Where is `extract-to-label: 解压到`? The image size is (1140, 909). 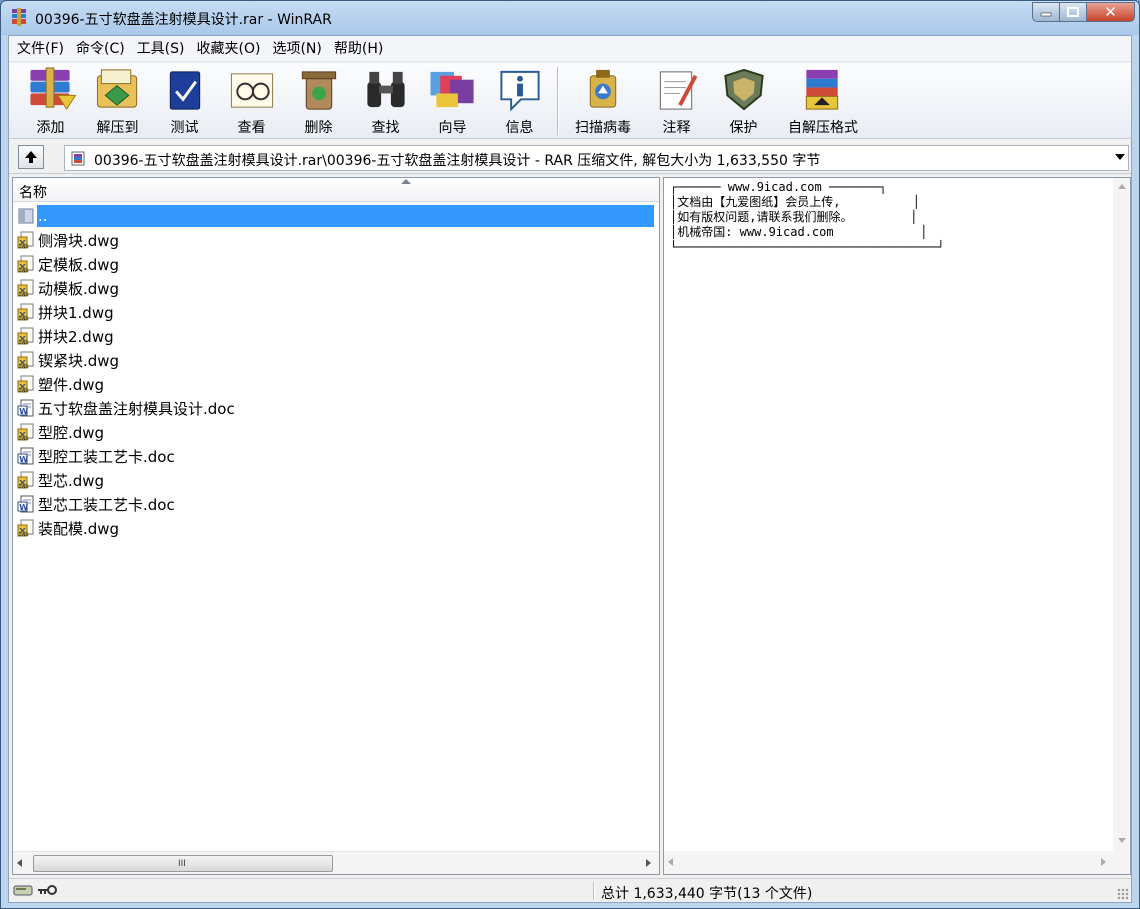
extract-to-label: 解压到 is located at coordinates (117, 128).